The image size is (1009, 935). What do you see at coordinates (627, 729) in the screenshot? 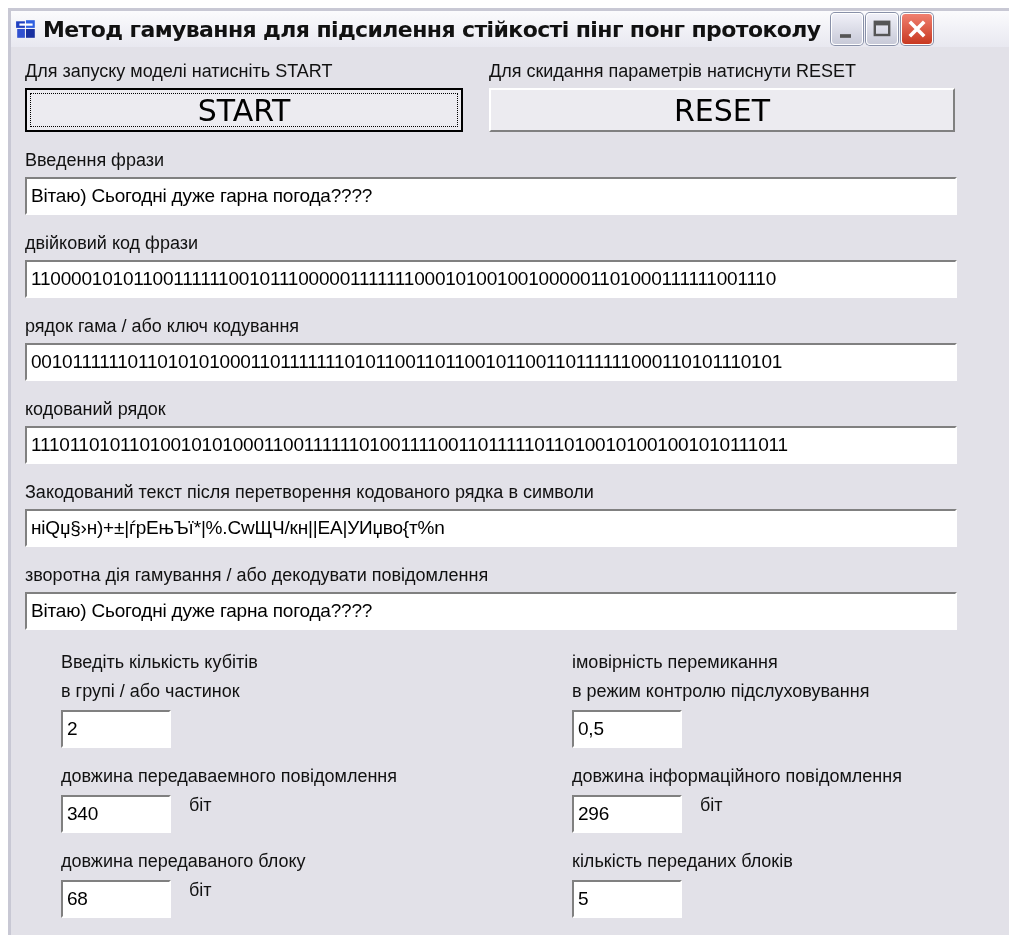
I see `number-field: 0,5` at bounding box center [627, 729].